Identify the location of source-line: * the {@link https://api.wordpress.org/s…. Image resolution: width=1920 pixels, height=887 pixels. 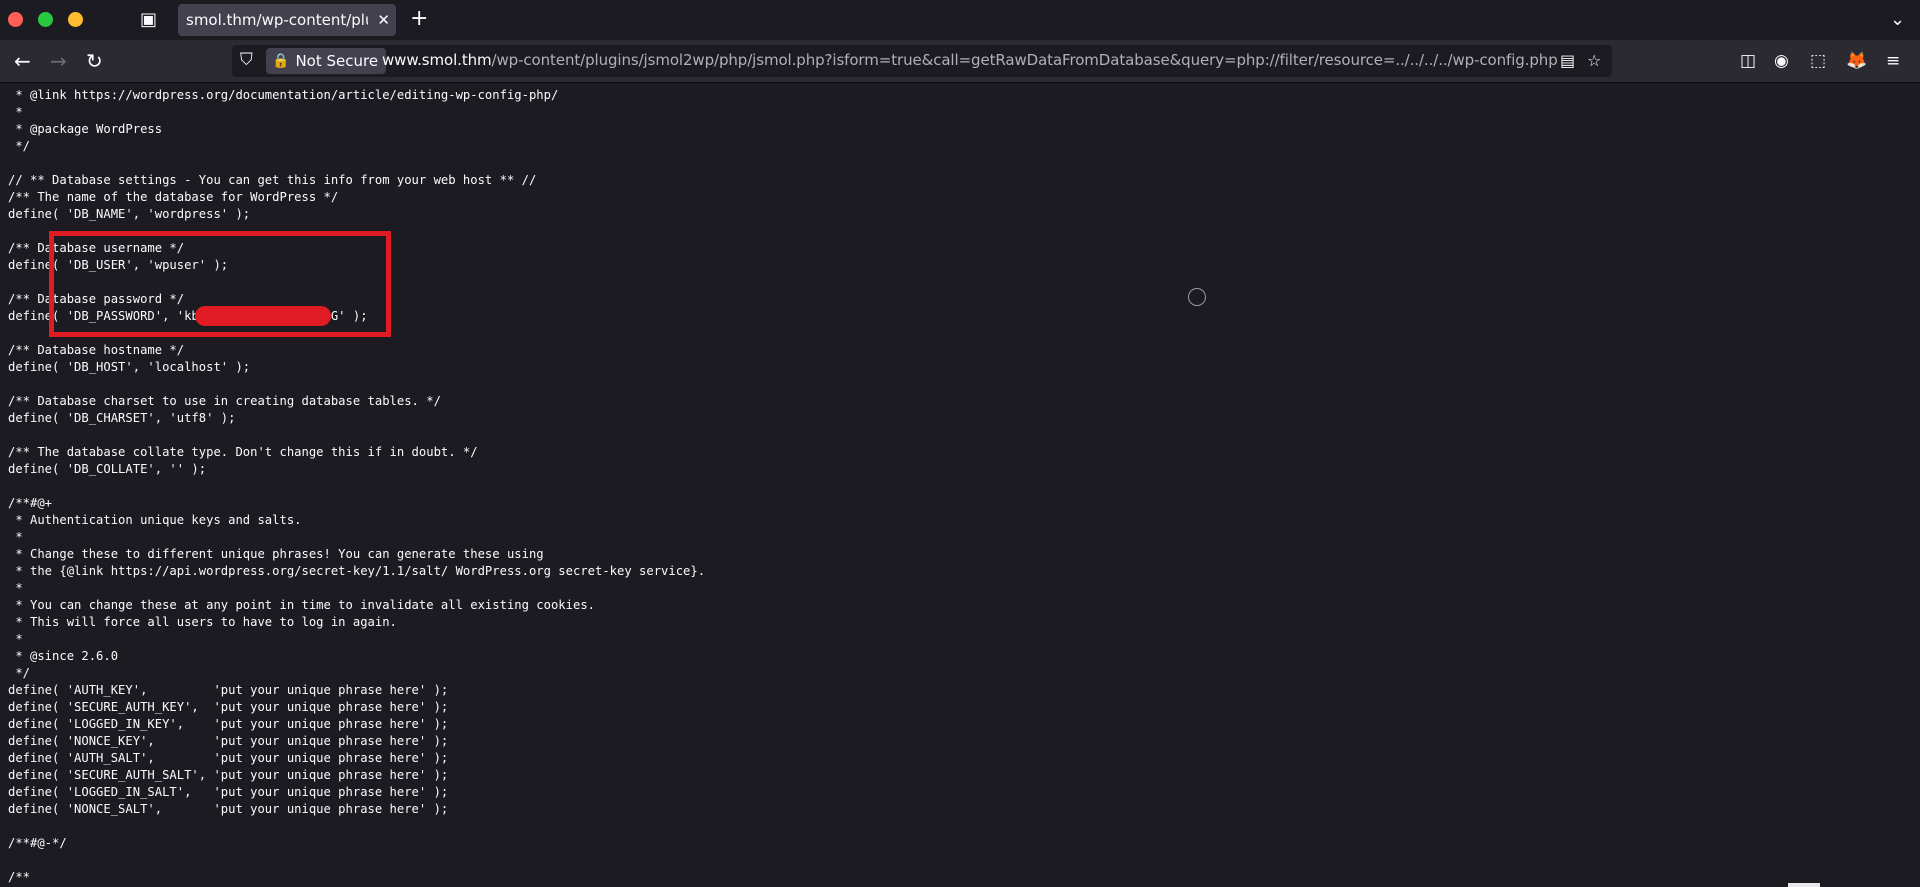
(357, 571).